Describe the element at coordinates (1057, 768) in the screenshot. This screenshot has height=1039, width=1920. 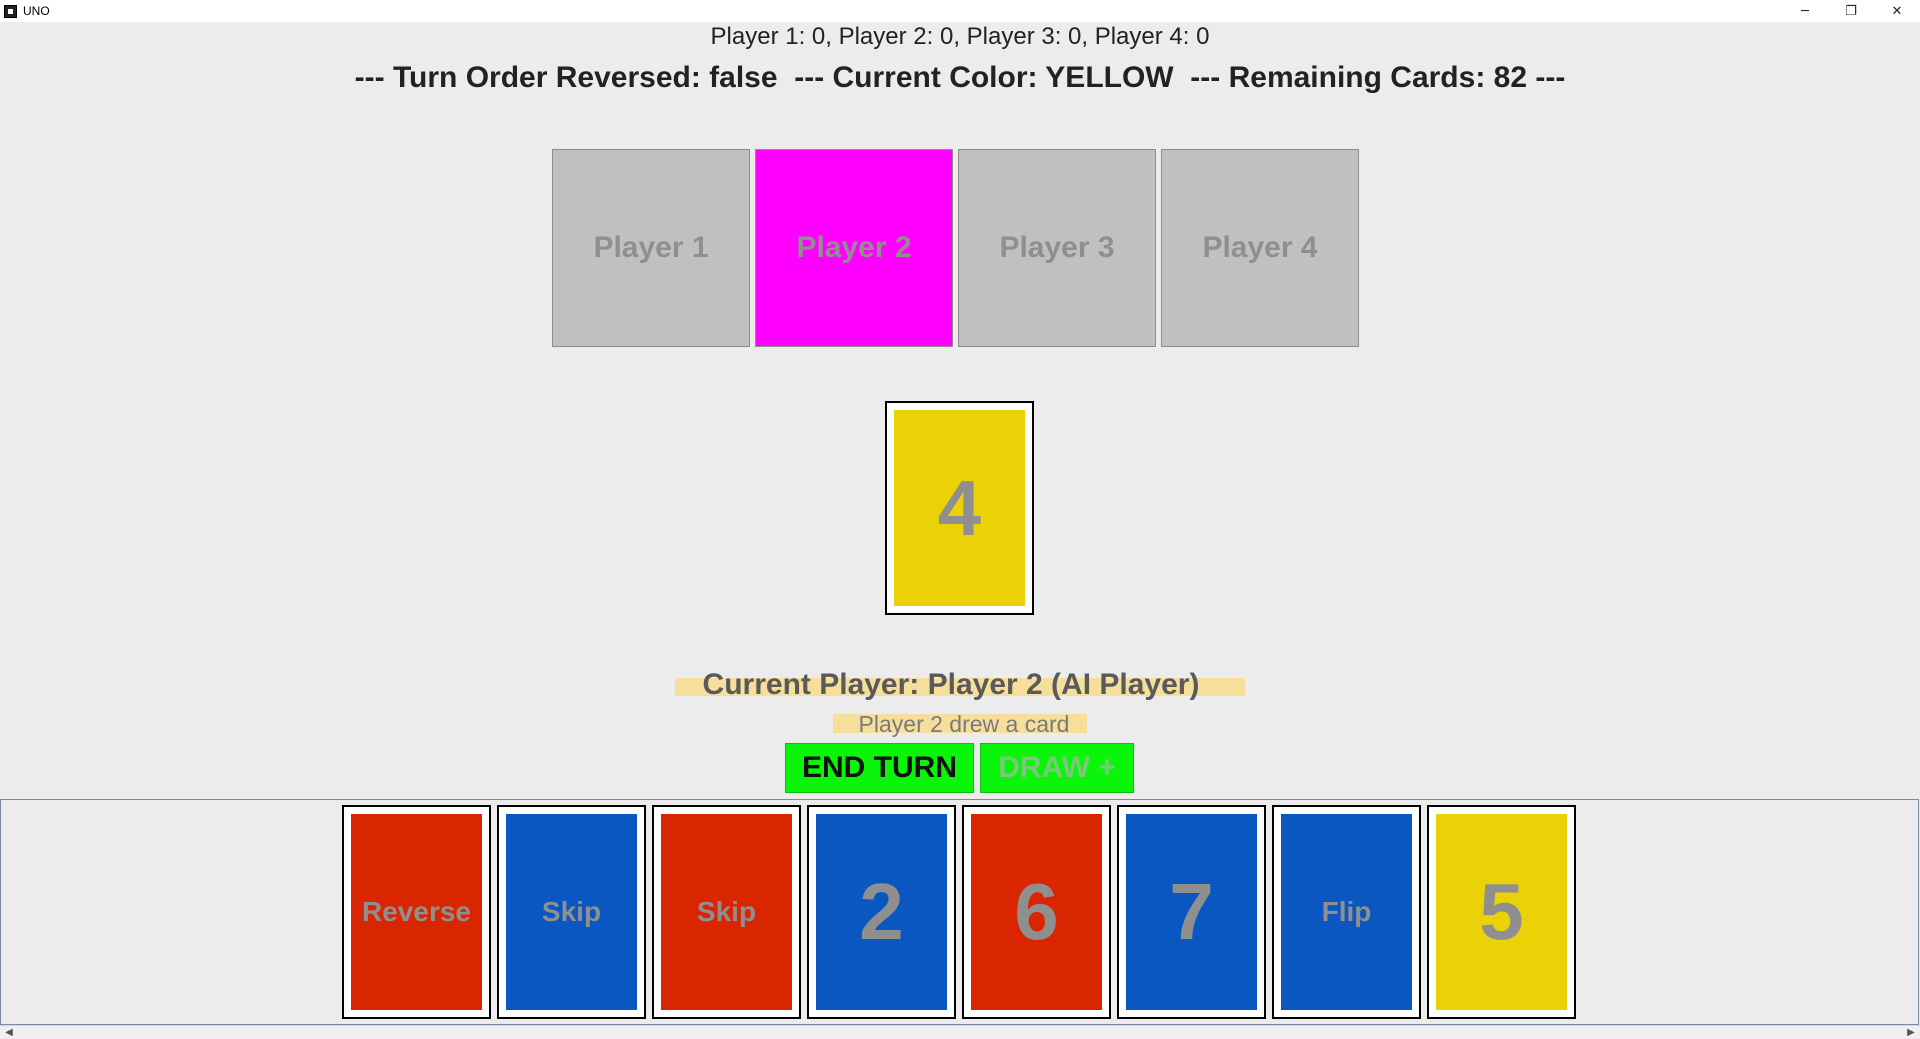
I see `draw-button: DRAW +` at that location.